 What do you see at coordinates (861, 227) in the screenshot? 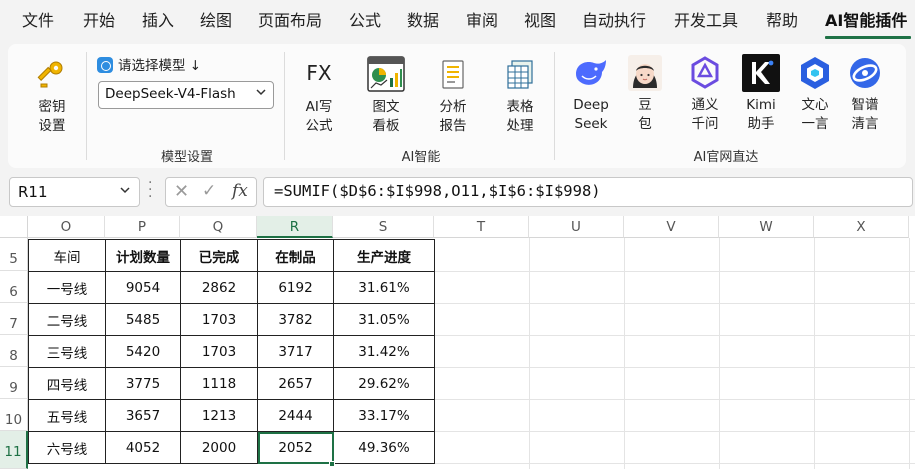
I see `column-header: X` at bounding box center [861, 227].